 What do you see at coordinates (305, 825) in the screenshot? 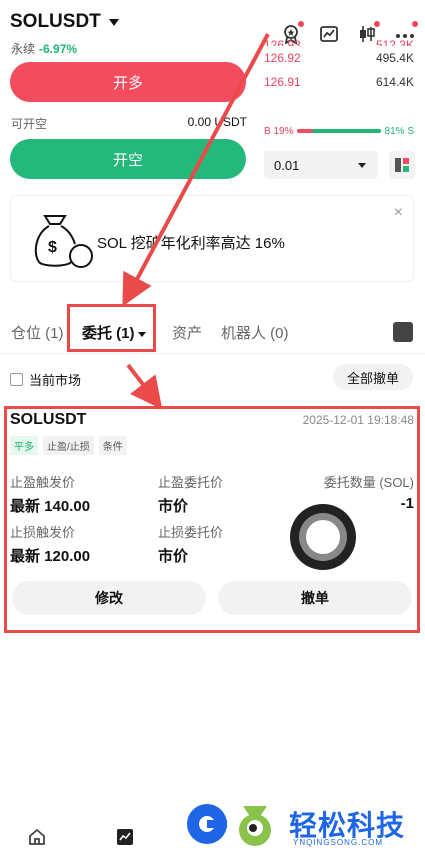
I see `watermark: 轻松科技 YNQINGSONG.COM` at bounding box center [305, 825].